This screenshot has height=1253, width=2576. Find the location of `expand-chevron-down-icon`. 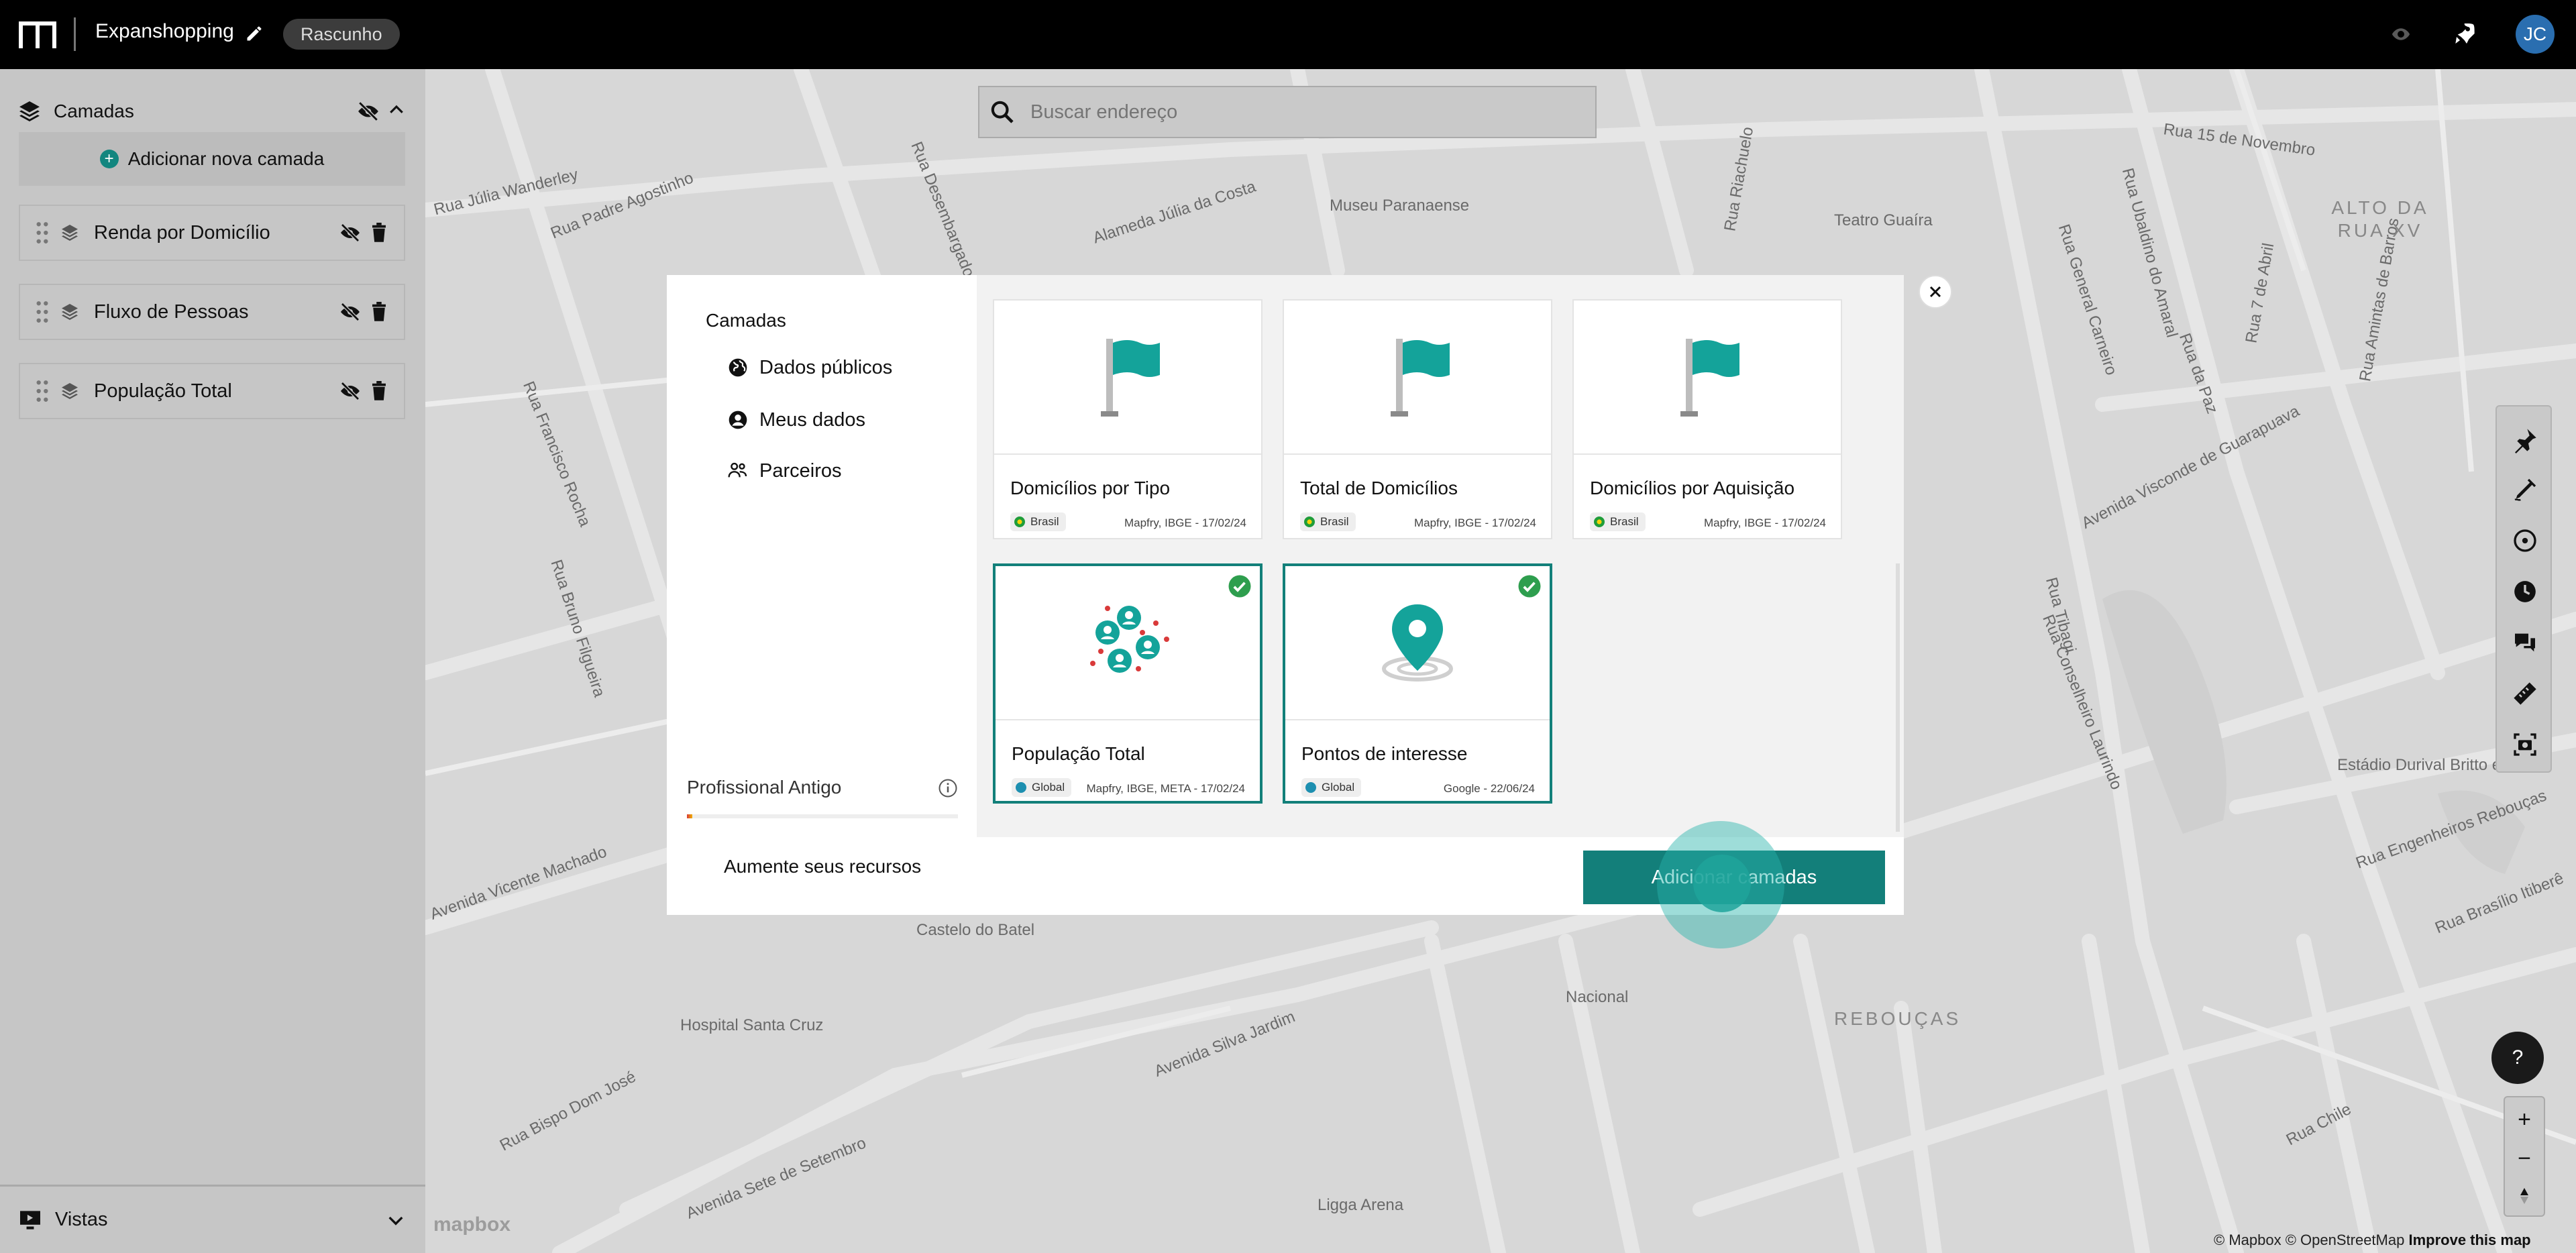

expand-chevron-down-icon is located at coordinates (396, 1220).